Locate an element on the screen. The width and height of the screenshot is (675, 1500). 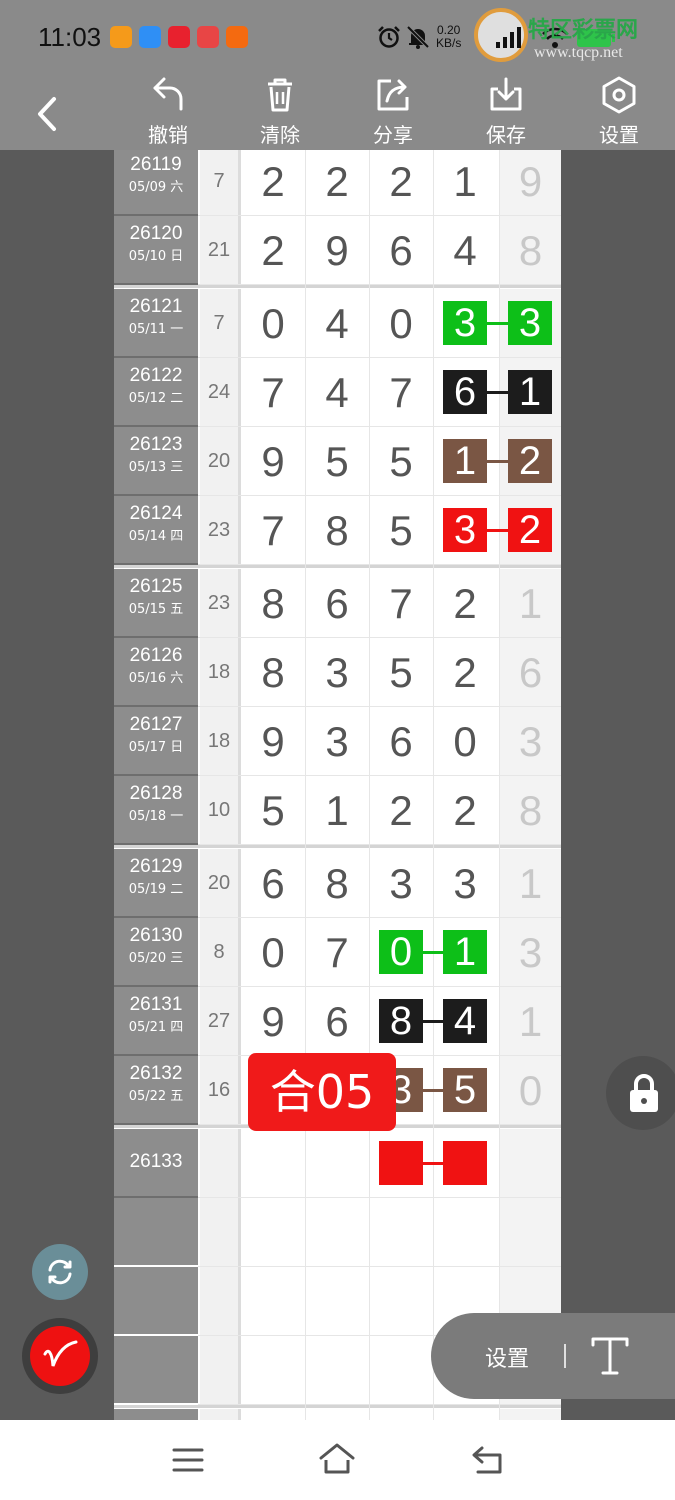
chevron-left-icon is located at coordinates (47, 114).